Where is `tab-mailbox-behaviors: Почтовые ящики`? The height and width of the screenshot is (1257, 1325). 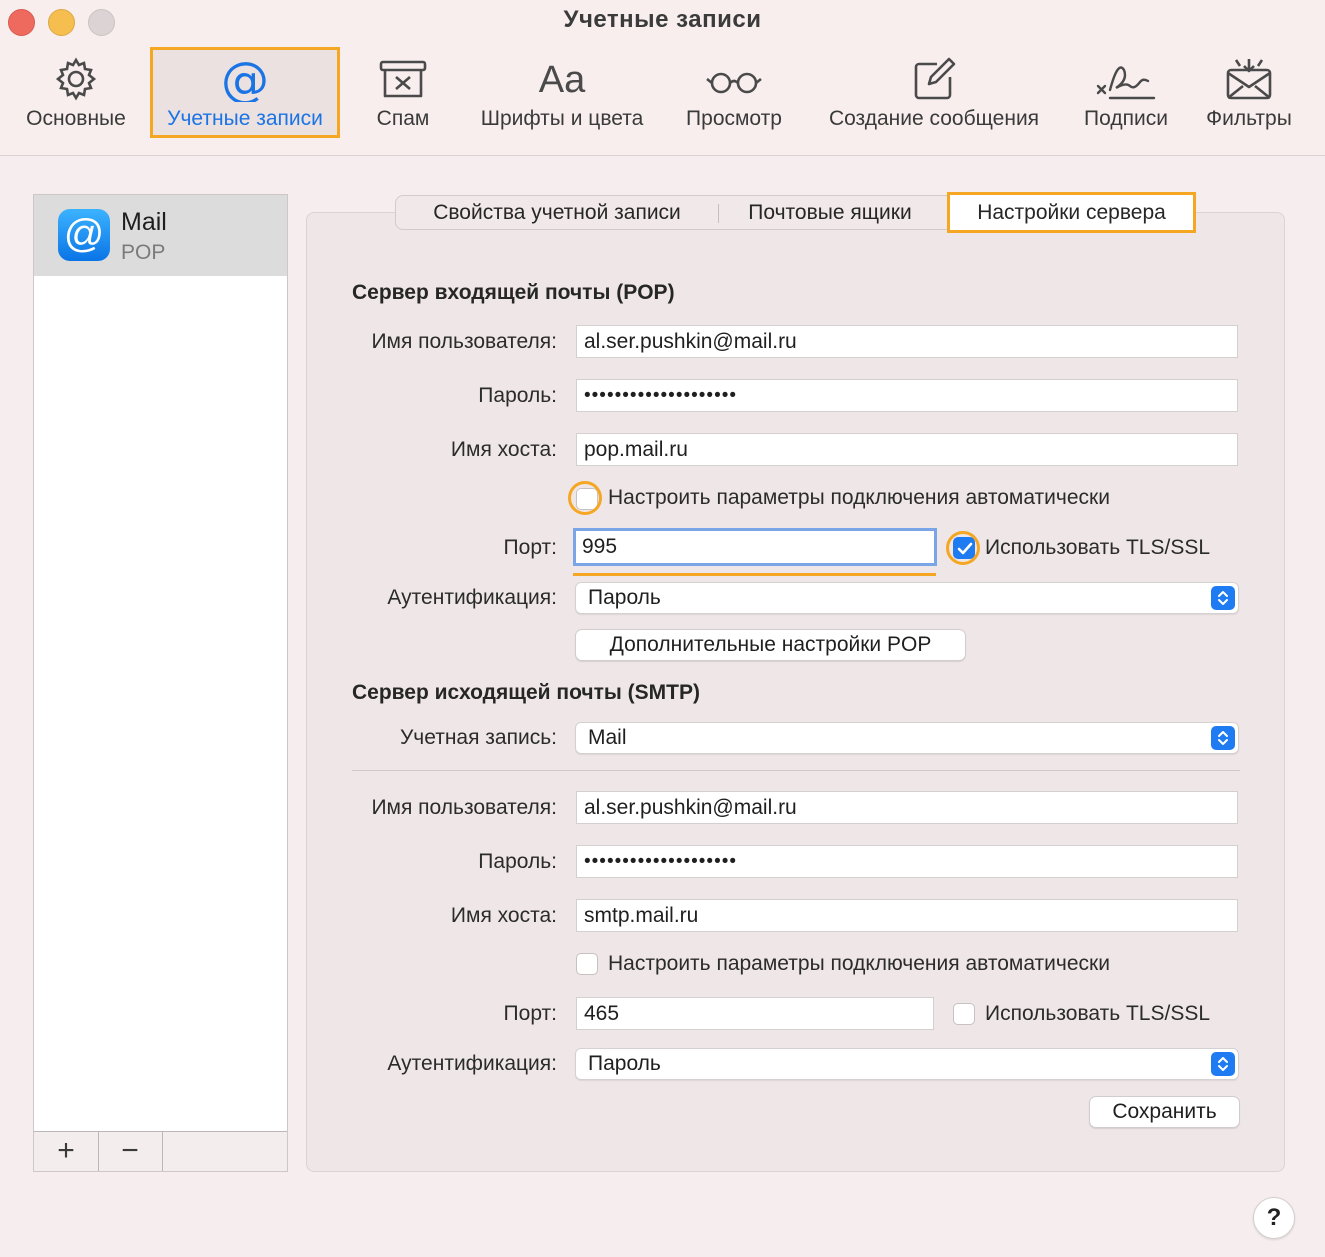 tab-mailbox-behaviors: Почтовые ящики is located at coordinates (830, 212).